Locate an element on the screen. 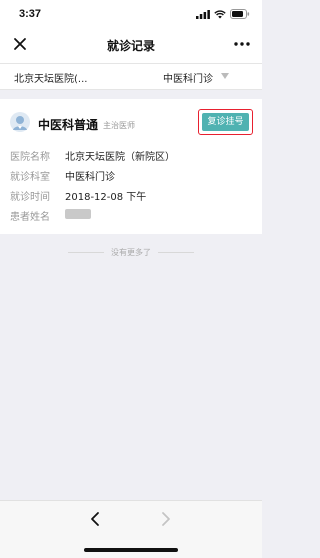 This screenshot has height=558, width=320. doctor-avatar-icon is located at coordinates (20, 122).